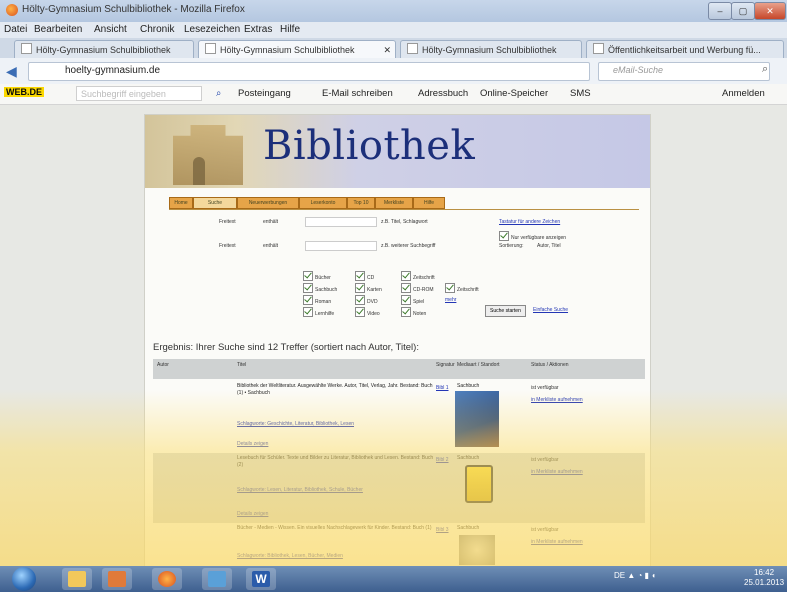 This screenshot has width=787, height=592. Describe the element at coordinates (394, 203) in the screenshot. I see `nav-tab-merkliste: Merkliste` at that location.